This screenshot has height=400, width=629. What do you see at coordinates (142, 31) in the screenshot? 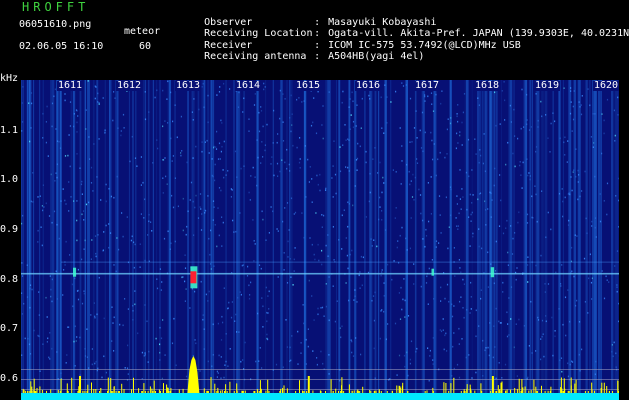
I see `observation-mode: meteor` at bounding box center [142, 31].